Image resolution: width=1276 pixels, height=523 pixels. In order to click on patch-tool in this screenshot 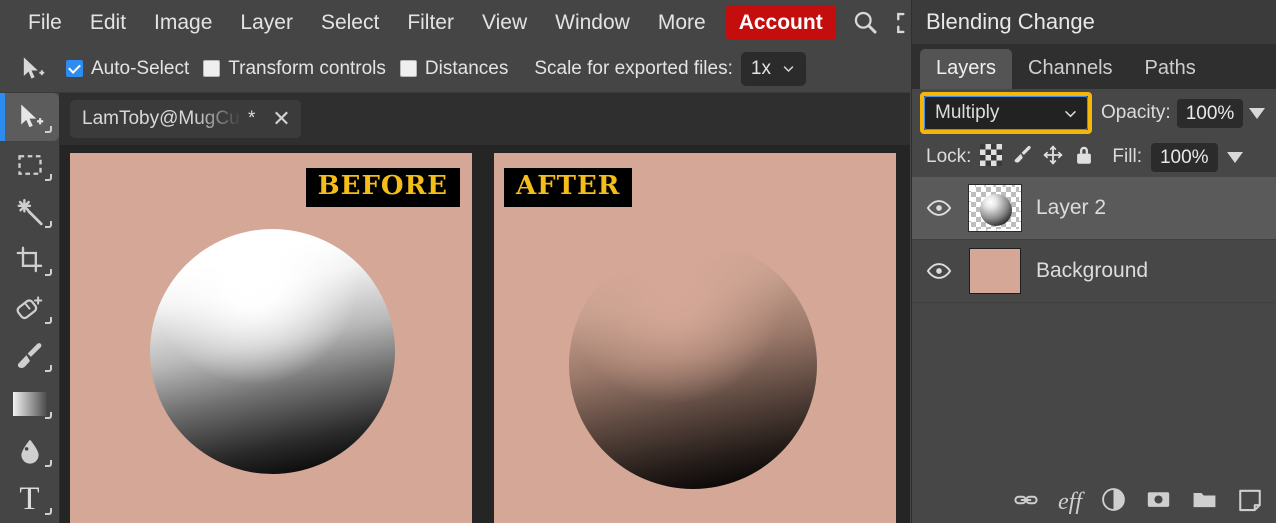, I will do `click(29, 308)`.